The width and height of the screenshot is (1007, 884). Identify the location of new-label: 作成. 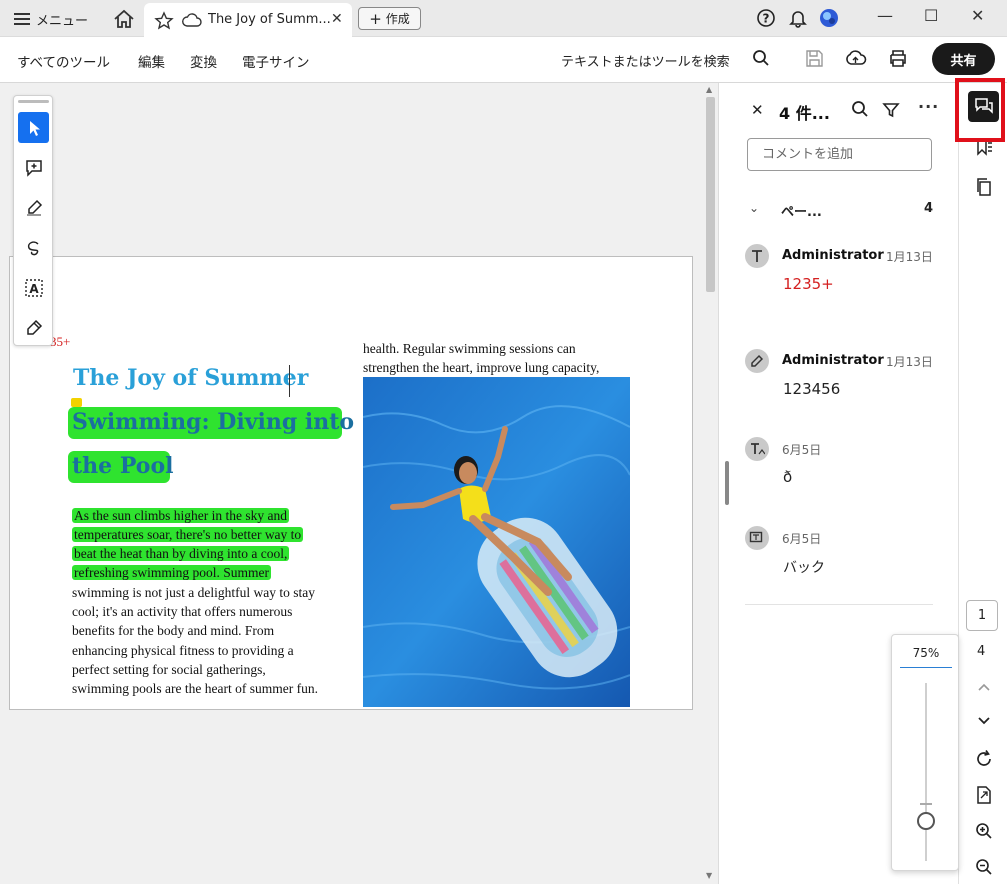
(397, 19).